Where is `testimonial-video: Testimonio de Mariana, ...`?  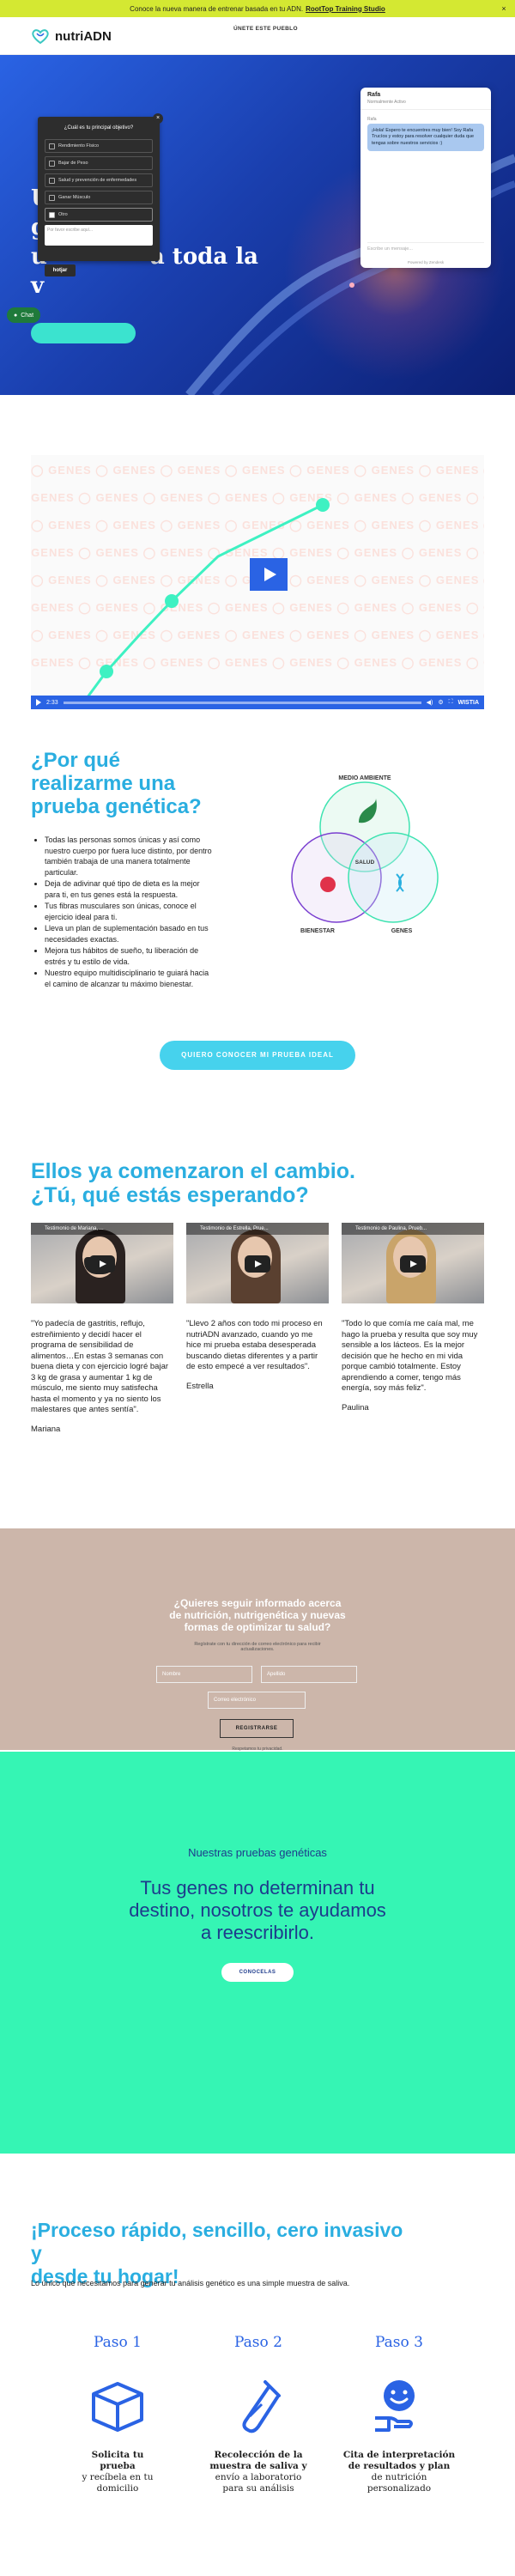 testimonial-video: Testimonio de Mariana, ... is located at coordinates (102, 1263).